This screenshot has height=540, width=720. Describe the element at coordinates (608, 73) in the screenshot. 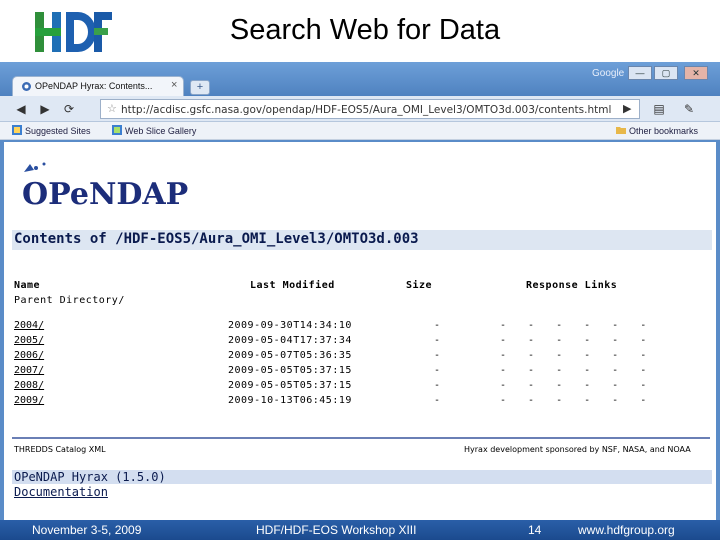

I see `browser-brand: Google` at that location.